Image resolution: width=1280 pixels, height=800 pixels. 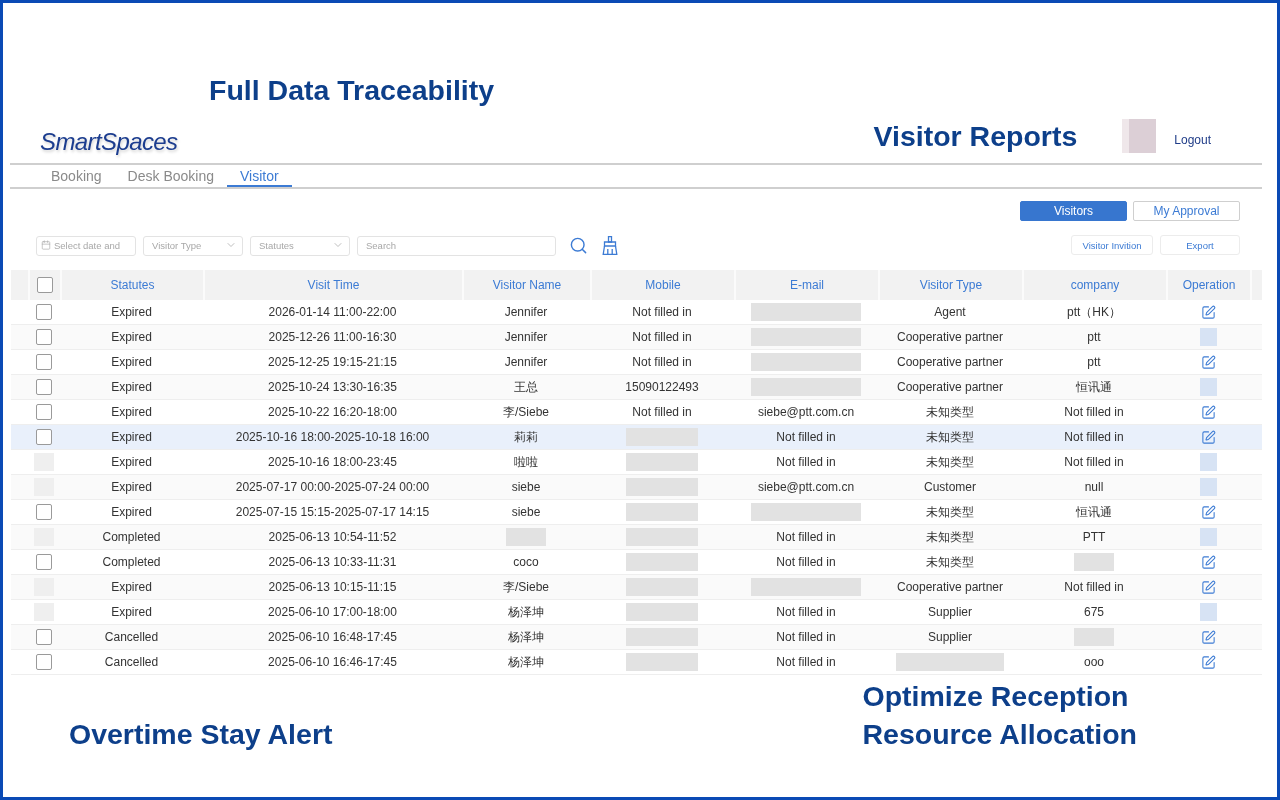 I want to click on date-field: Select date and, so click(x=86, y=245).